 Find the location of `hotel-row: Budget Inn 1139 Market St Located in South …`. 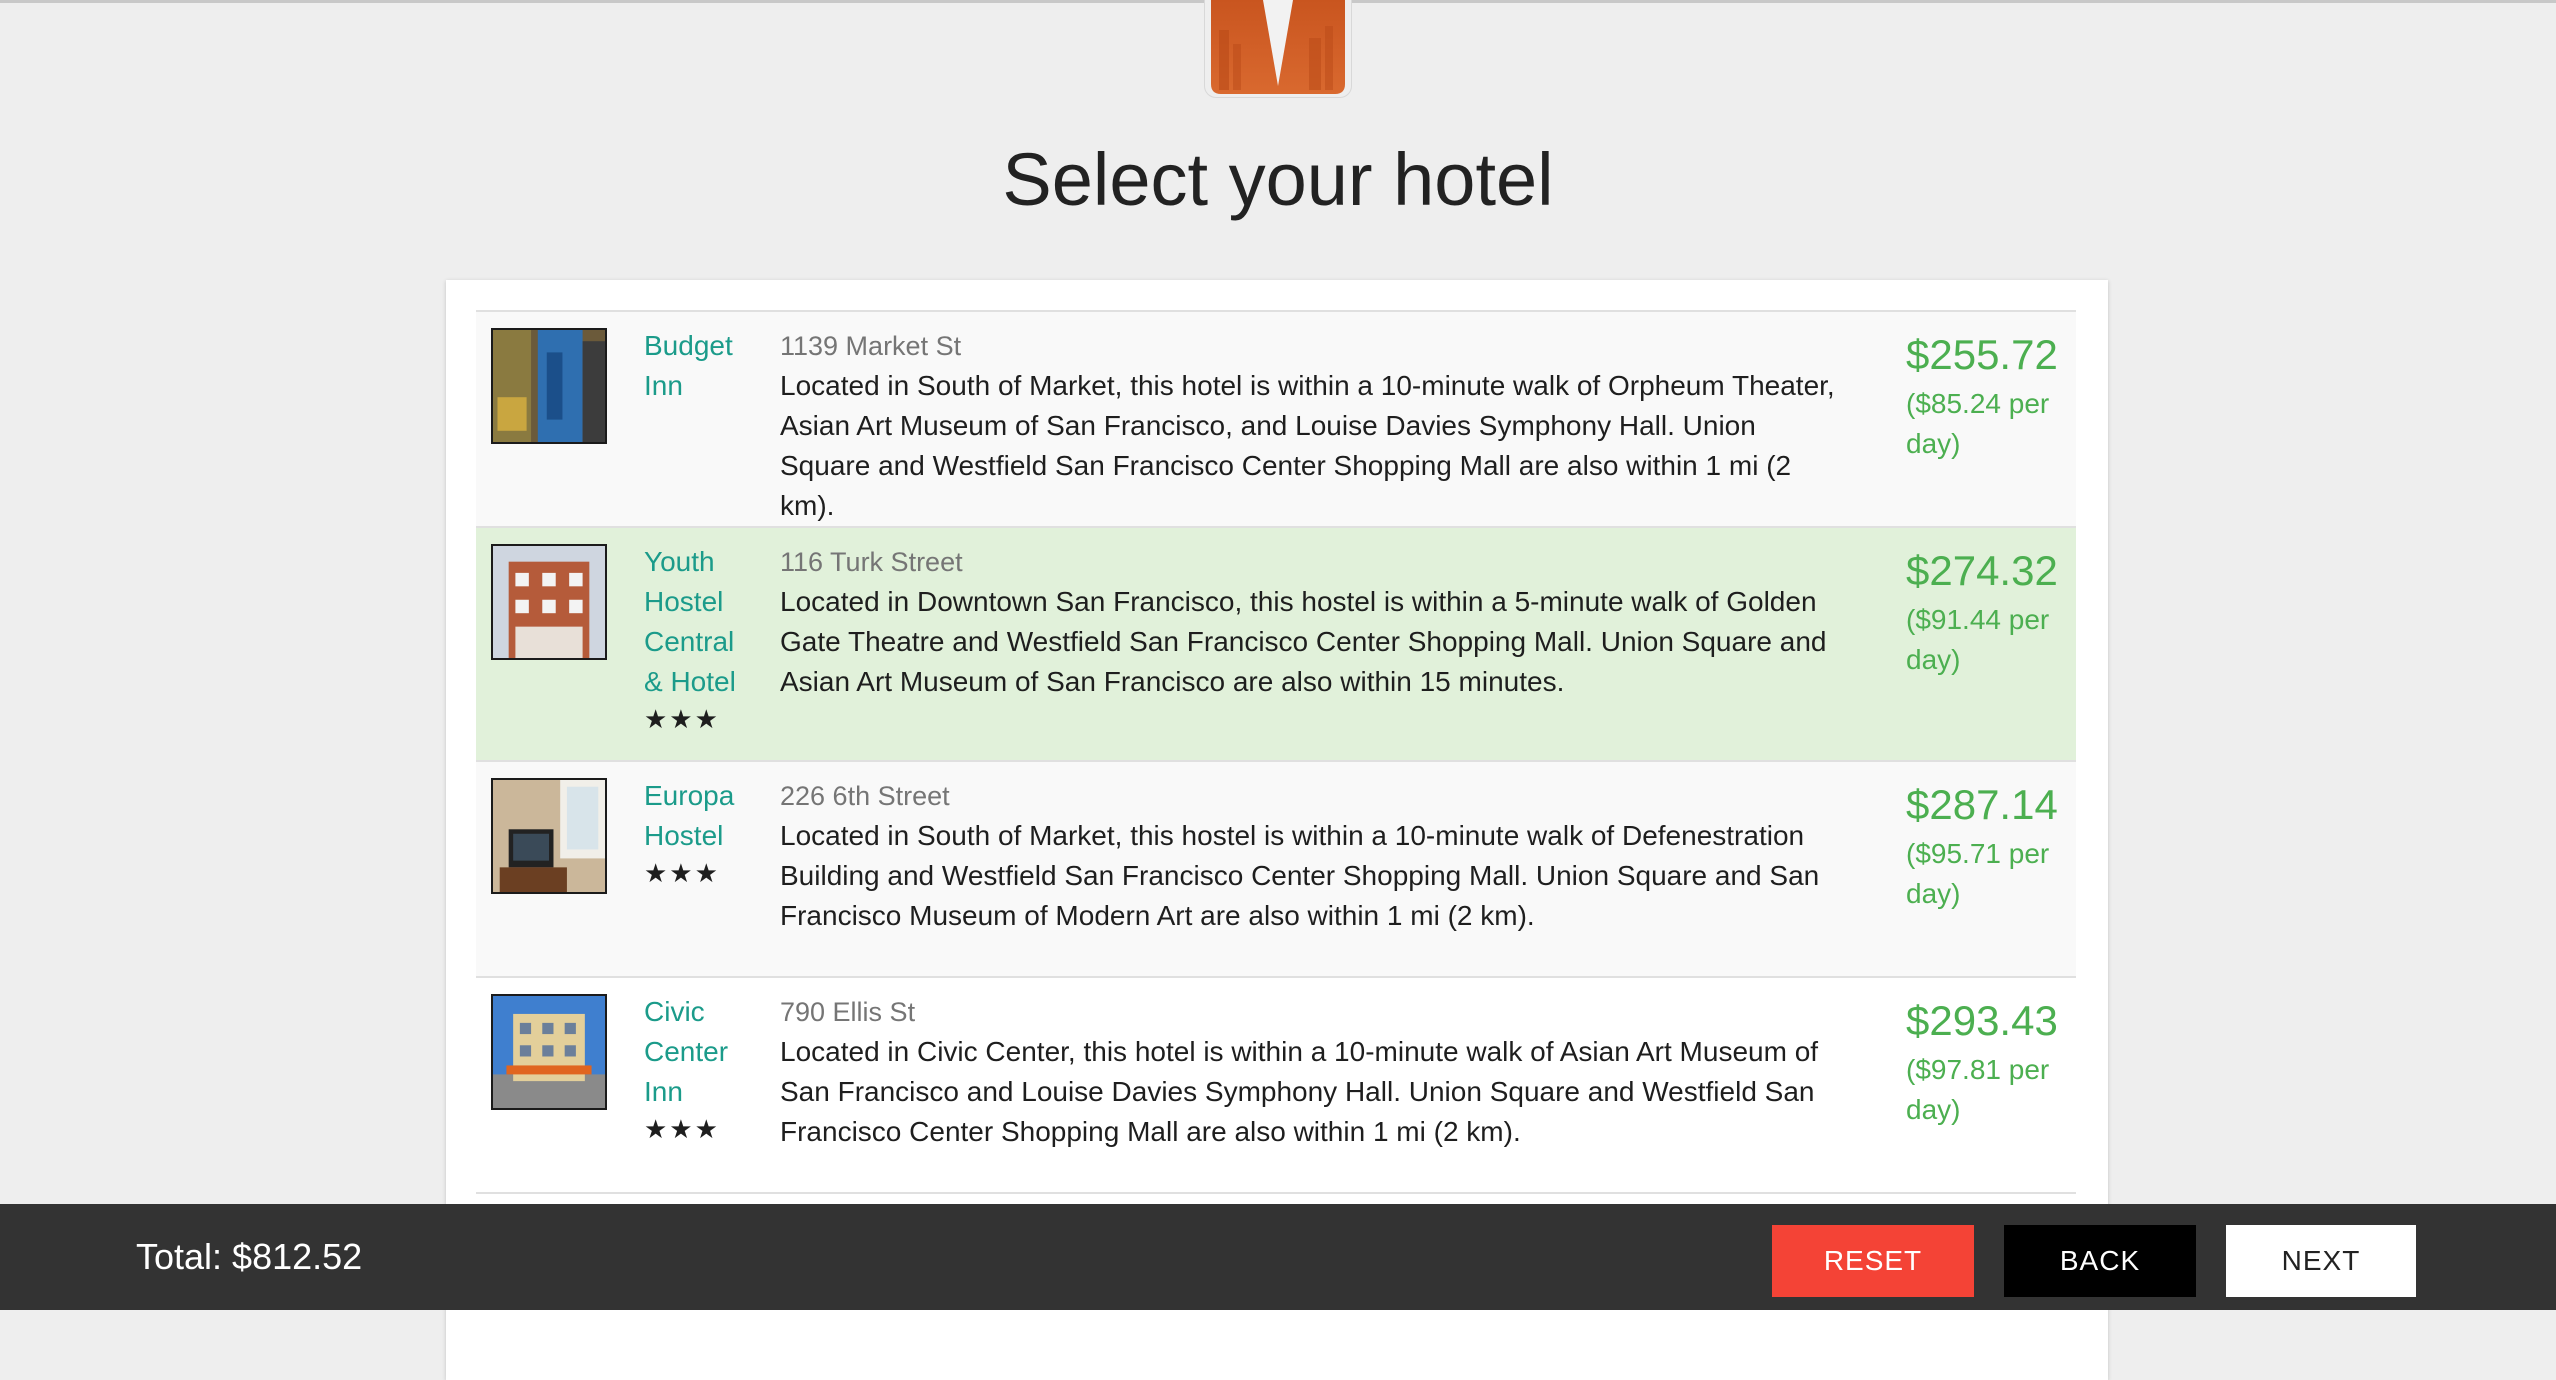

hotel-row: Budget Inn 1139 Market St Located in South … is located at coordinates (1276, 420).